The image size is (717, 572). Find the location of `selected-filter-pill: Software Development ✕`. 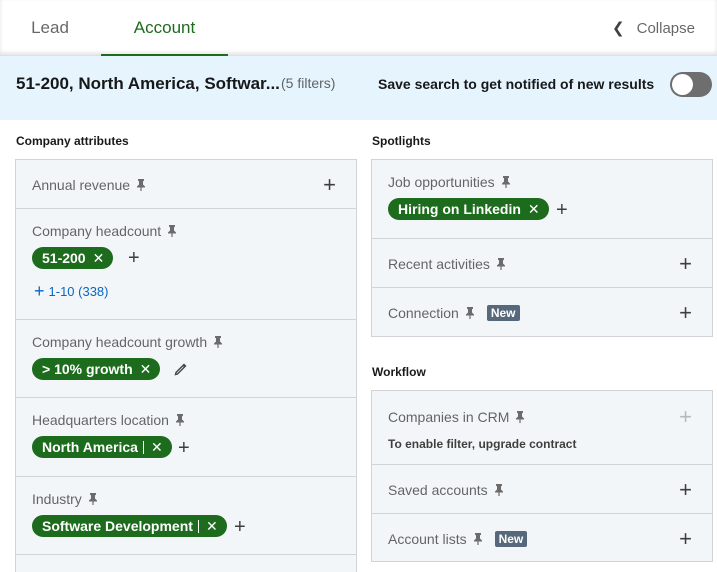

selected-filter-pill: Software Development ✕ is located at coordinates (129, 526).